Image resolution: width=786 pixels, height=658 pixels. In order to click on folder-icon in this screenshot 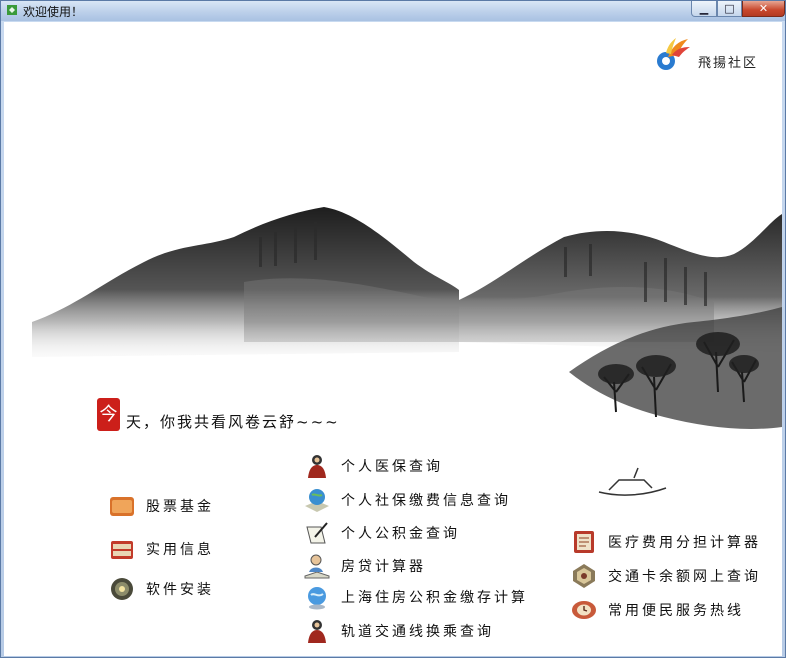, I will do `click(122, 506)`.